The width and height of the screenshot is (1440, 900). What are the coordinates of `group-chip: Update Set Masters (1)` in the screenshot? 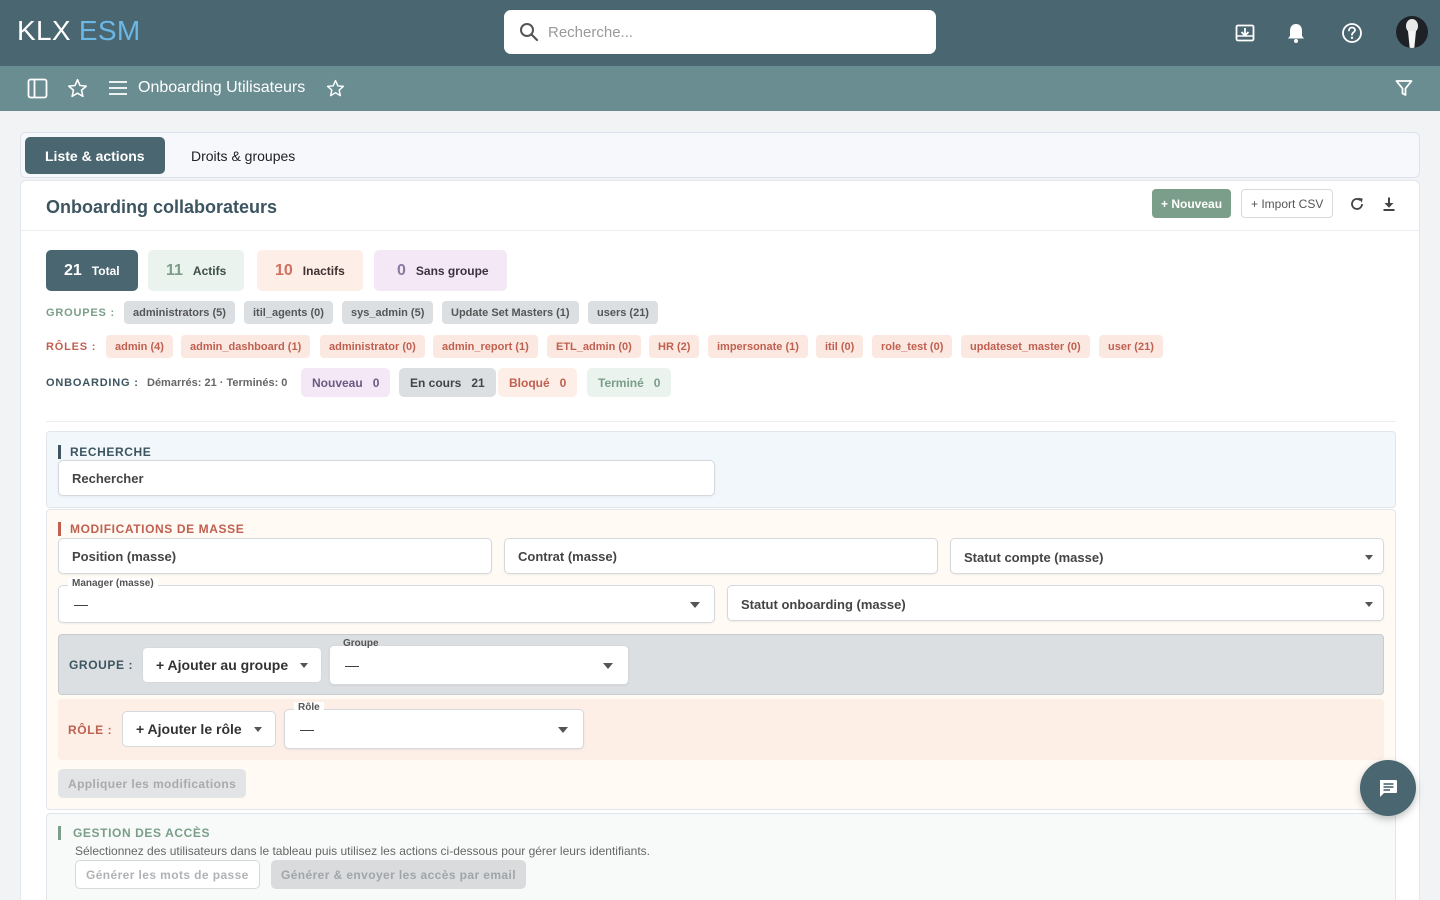 It's located at (510, 312).